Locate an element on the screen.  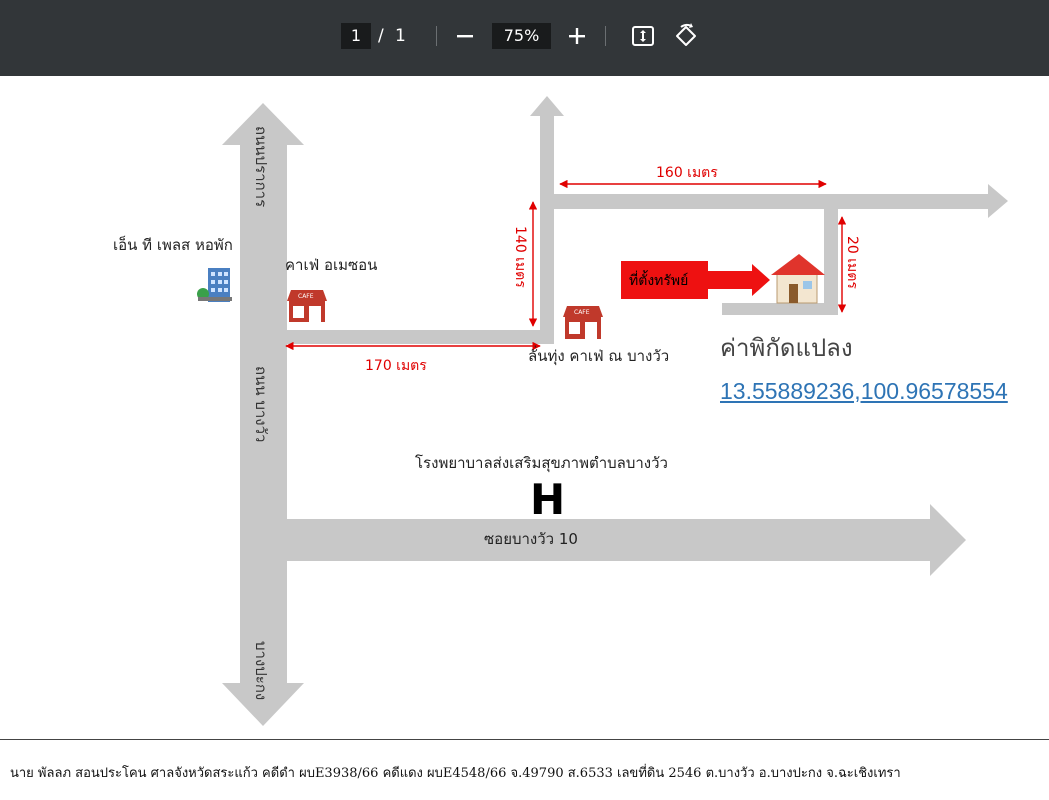
pdf-toolbar: 1 / 1 75% is located at coordinates (524, 38).